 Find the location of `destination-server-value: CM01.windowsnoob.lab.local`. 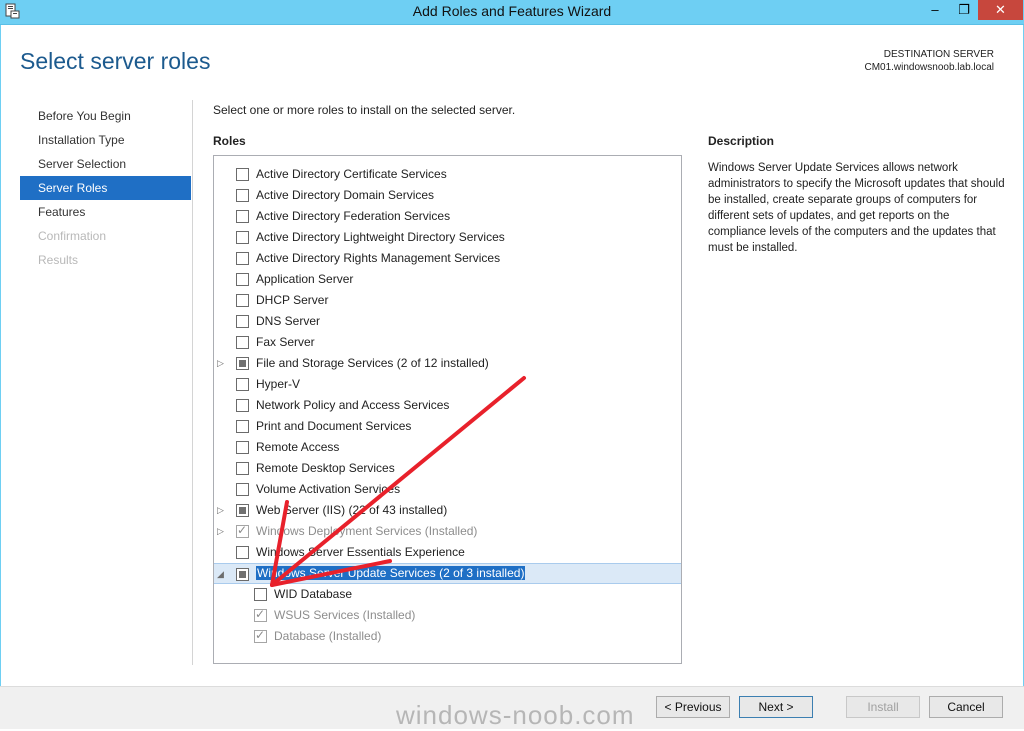

destination-server-value: CM01.windowsnoob.lab.local is located at coordinates (929, 67).